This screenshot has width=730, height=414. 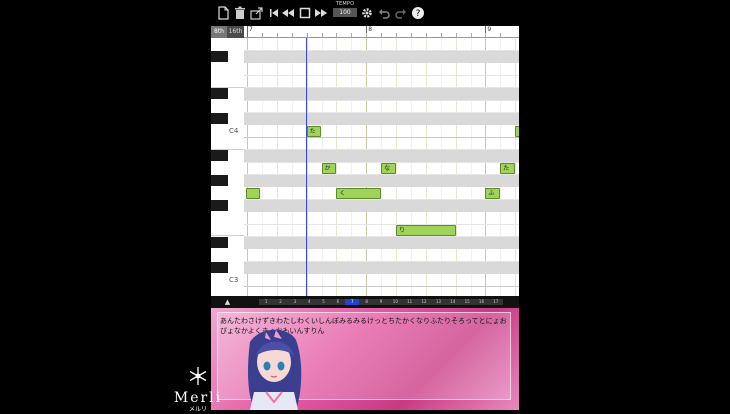 I want to click on merli-logo: Merli メルリ, so click(x=198, y=390).